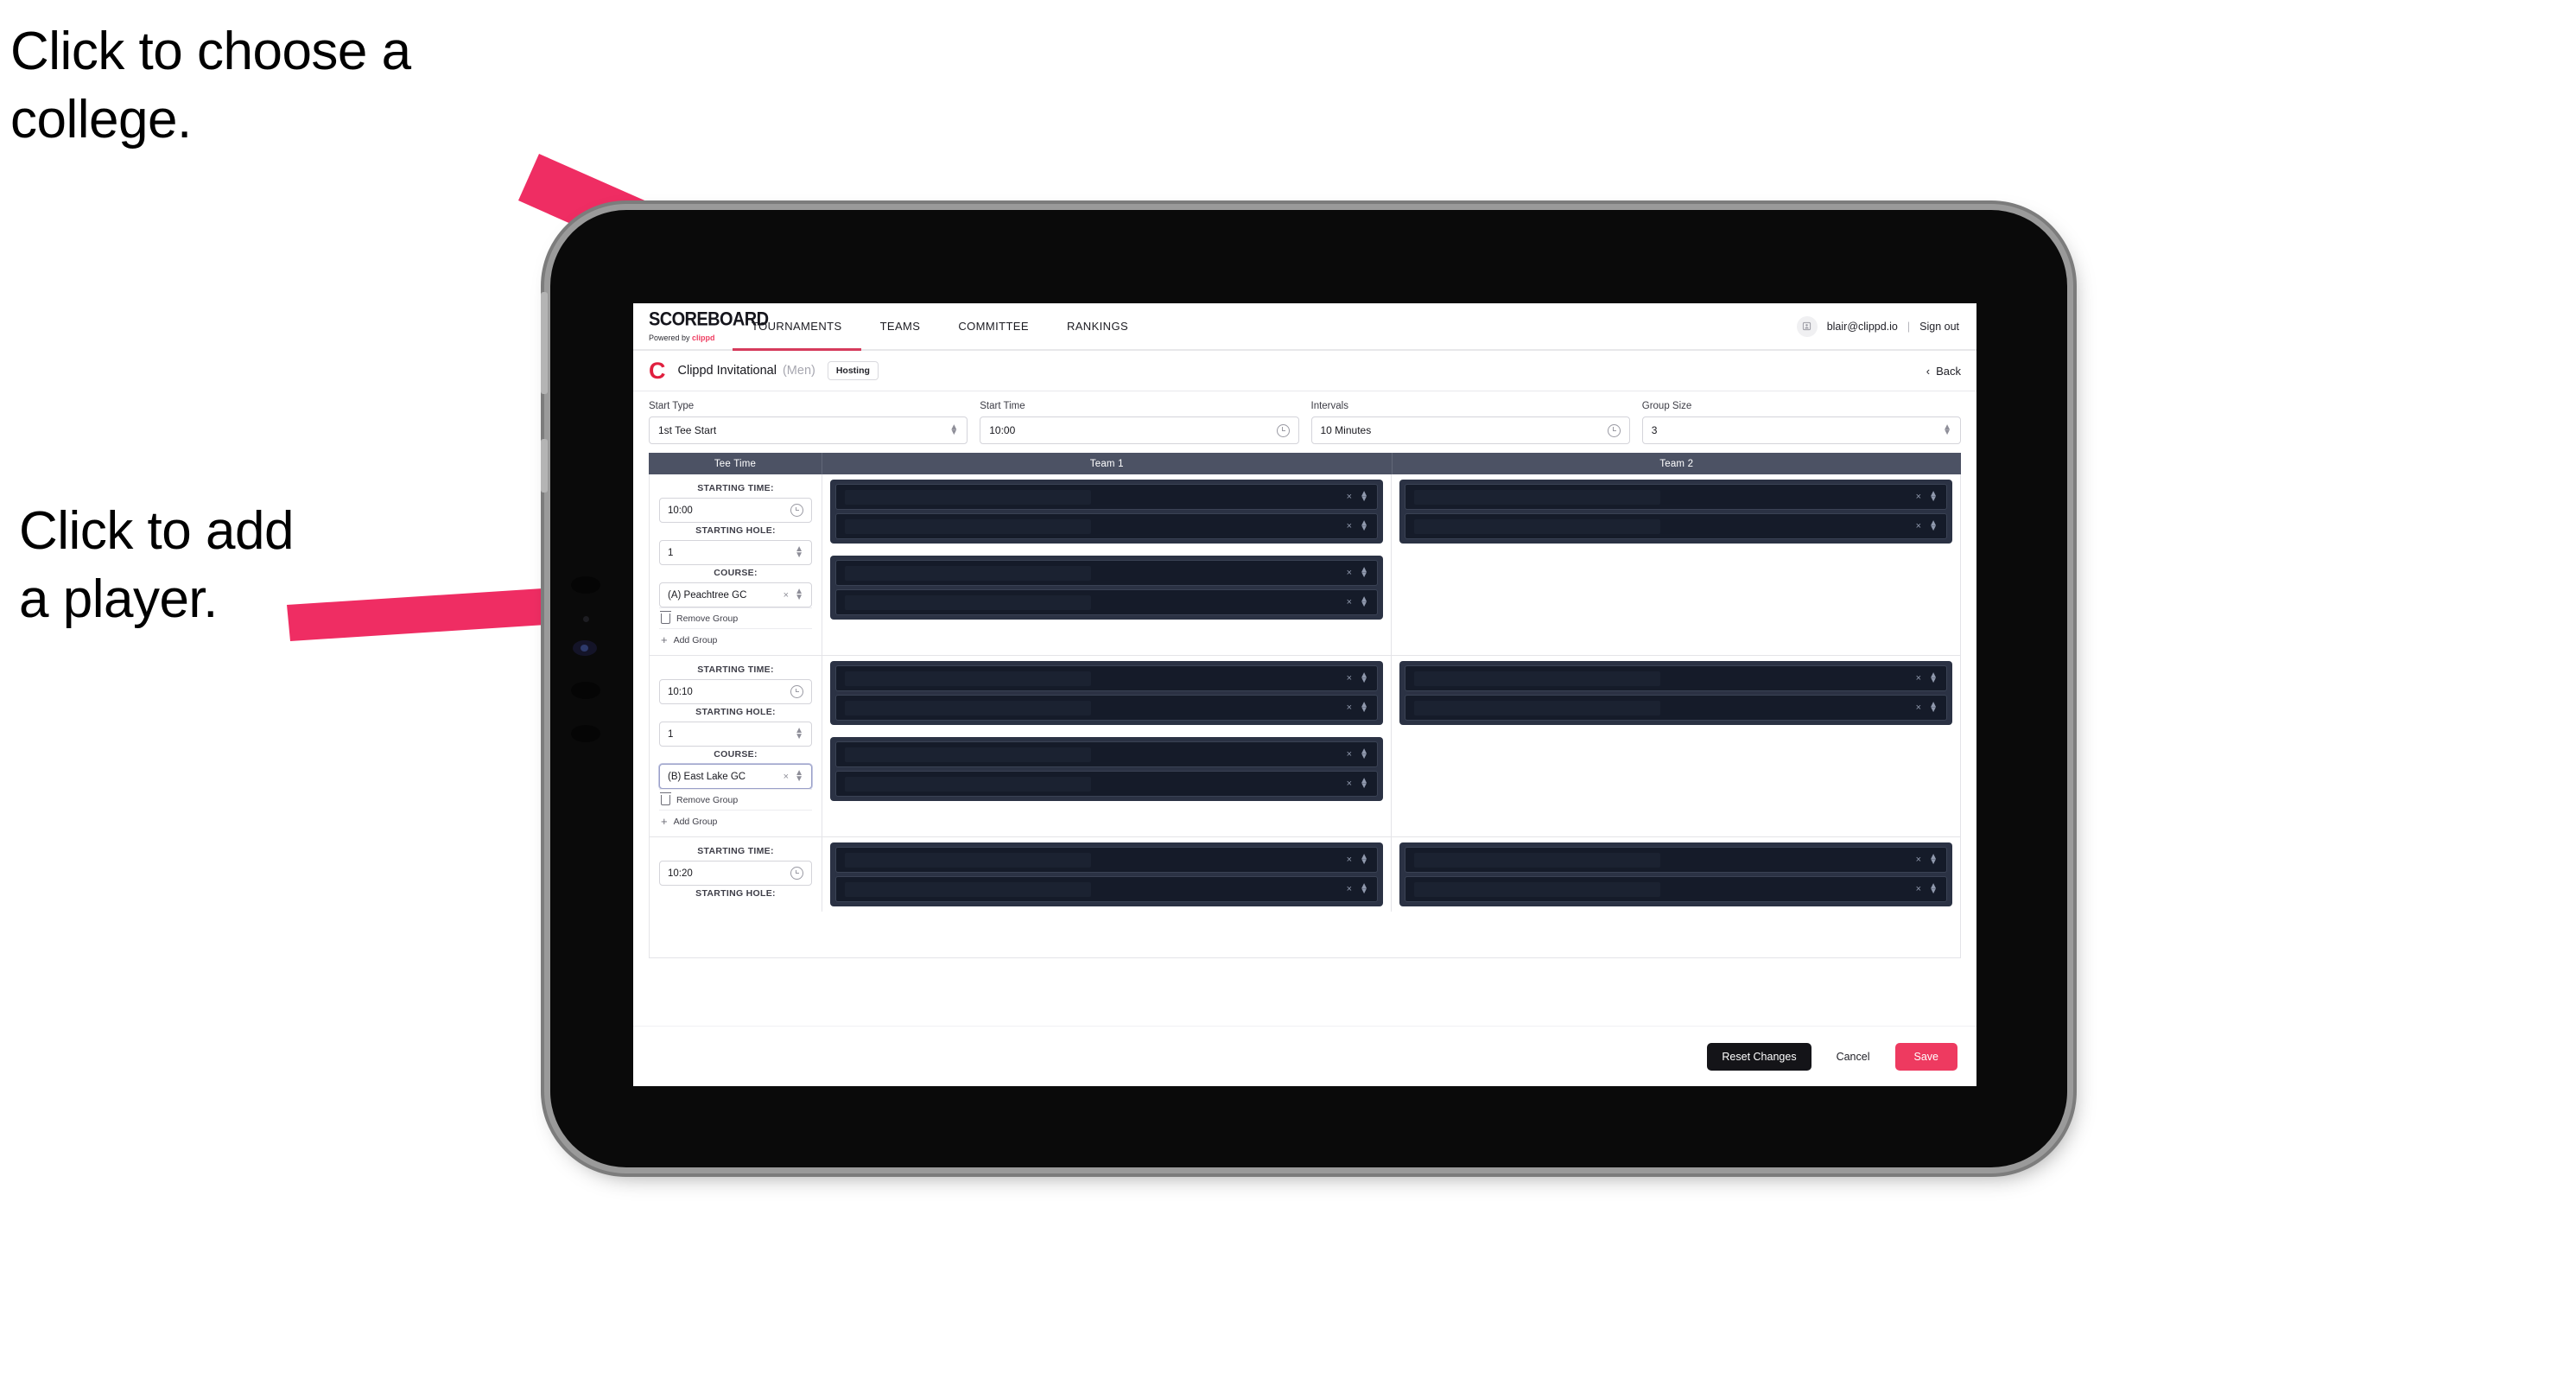 Image resolution: width=2576 pixels, height=1386 pixels. What do you see at coordinates (735, 873) in the screenshot?
I see `starting-time-input: 10:20` at bounding box center [735, 873].